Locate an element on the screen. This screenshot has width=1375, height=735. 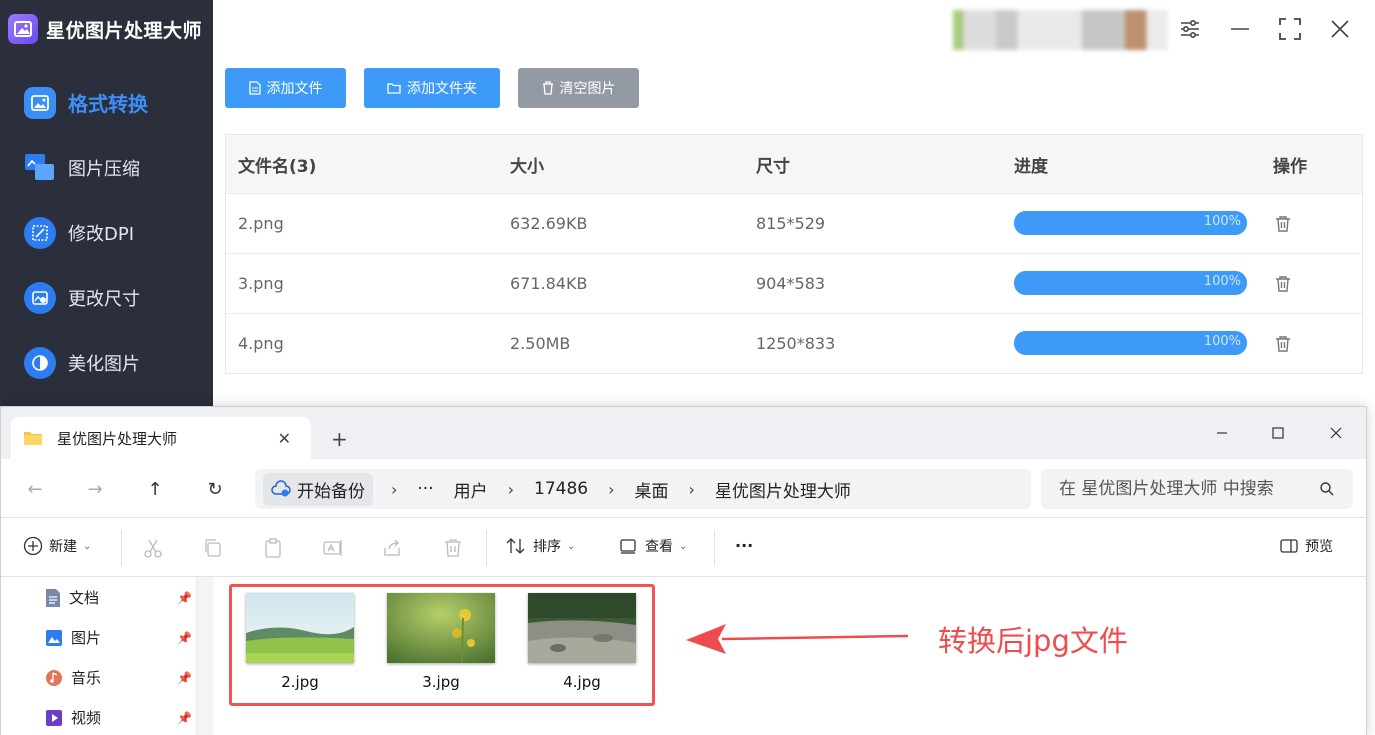
minimize-icon is located at coordinates (1240, 29).